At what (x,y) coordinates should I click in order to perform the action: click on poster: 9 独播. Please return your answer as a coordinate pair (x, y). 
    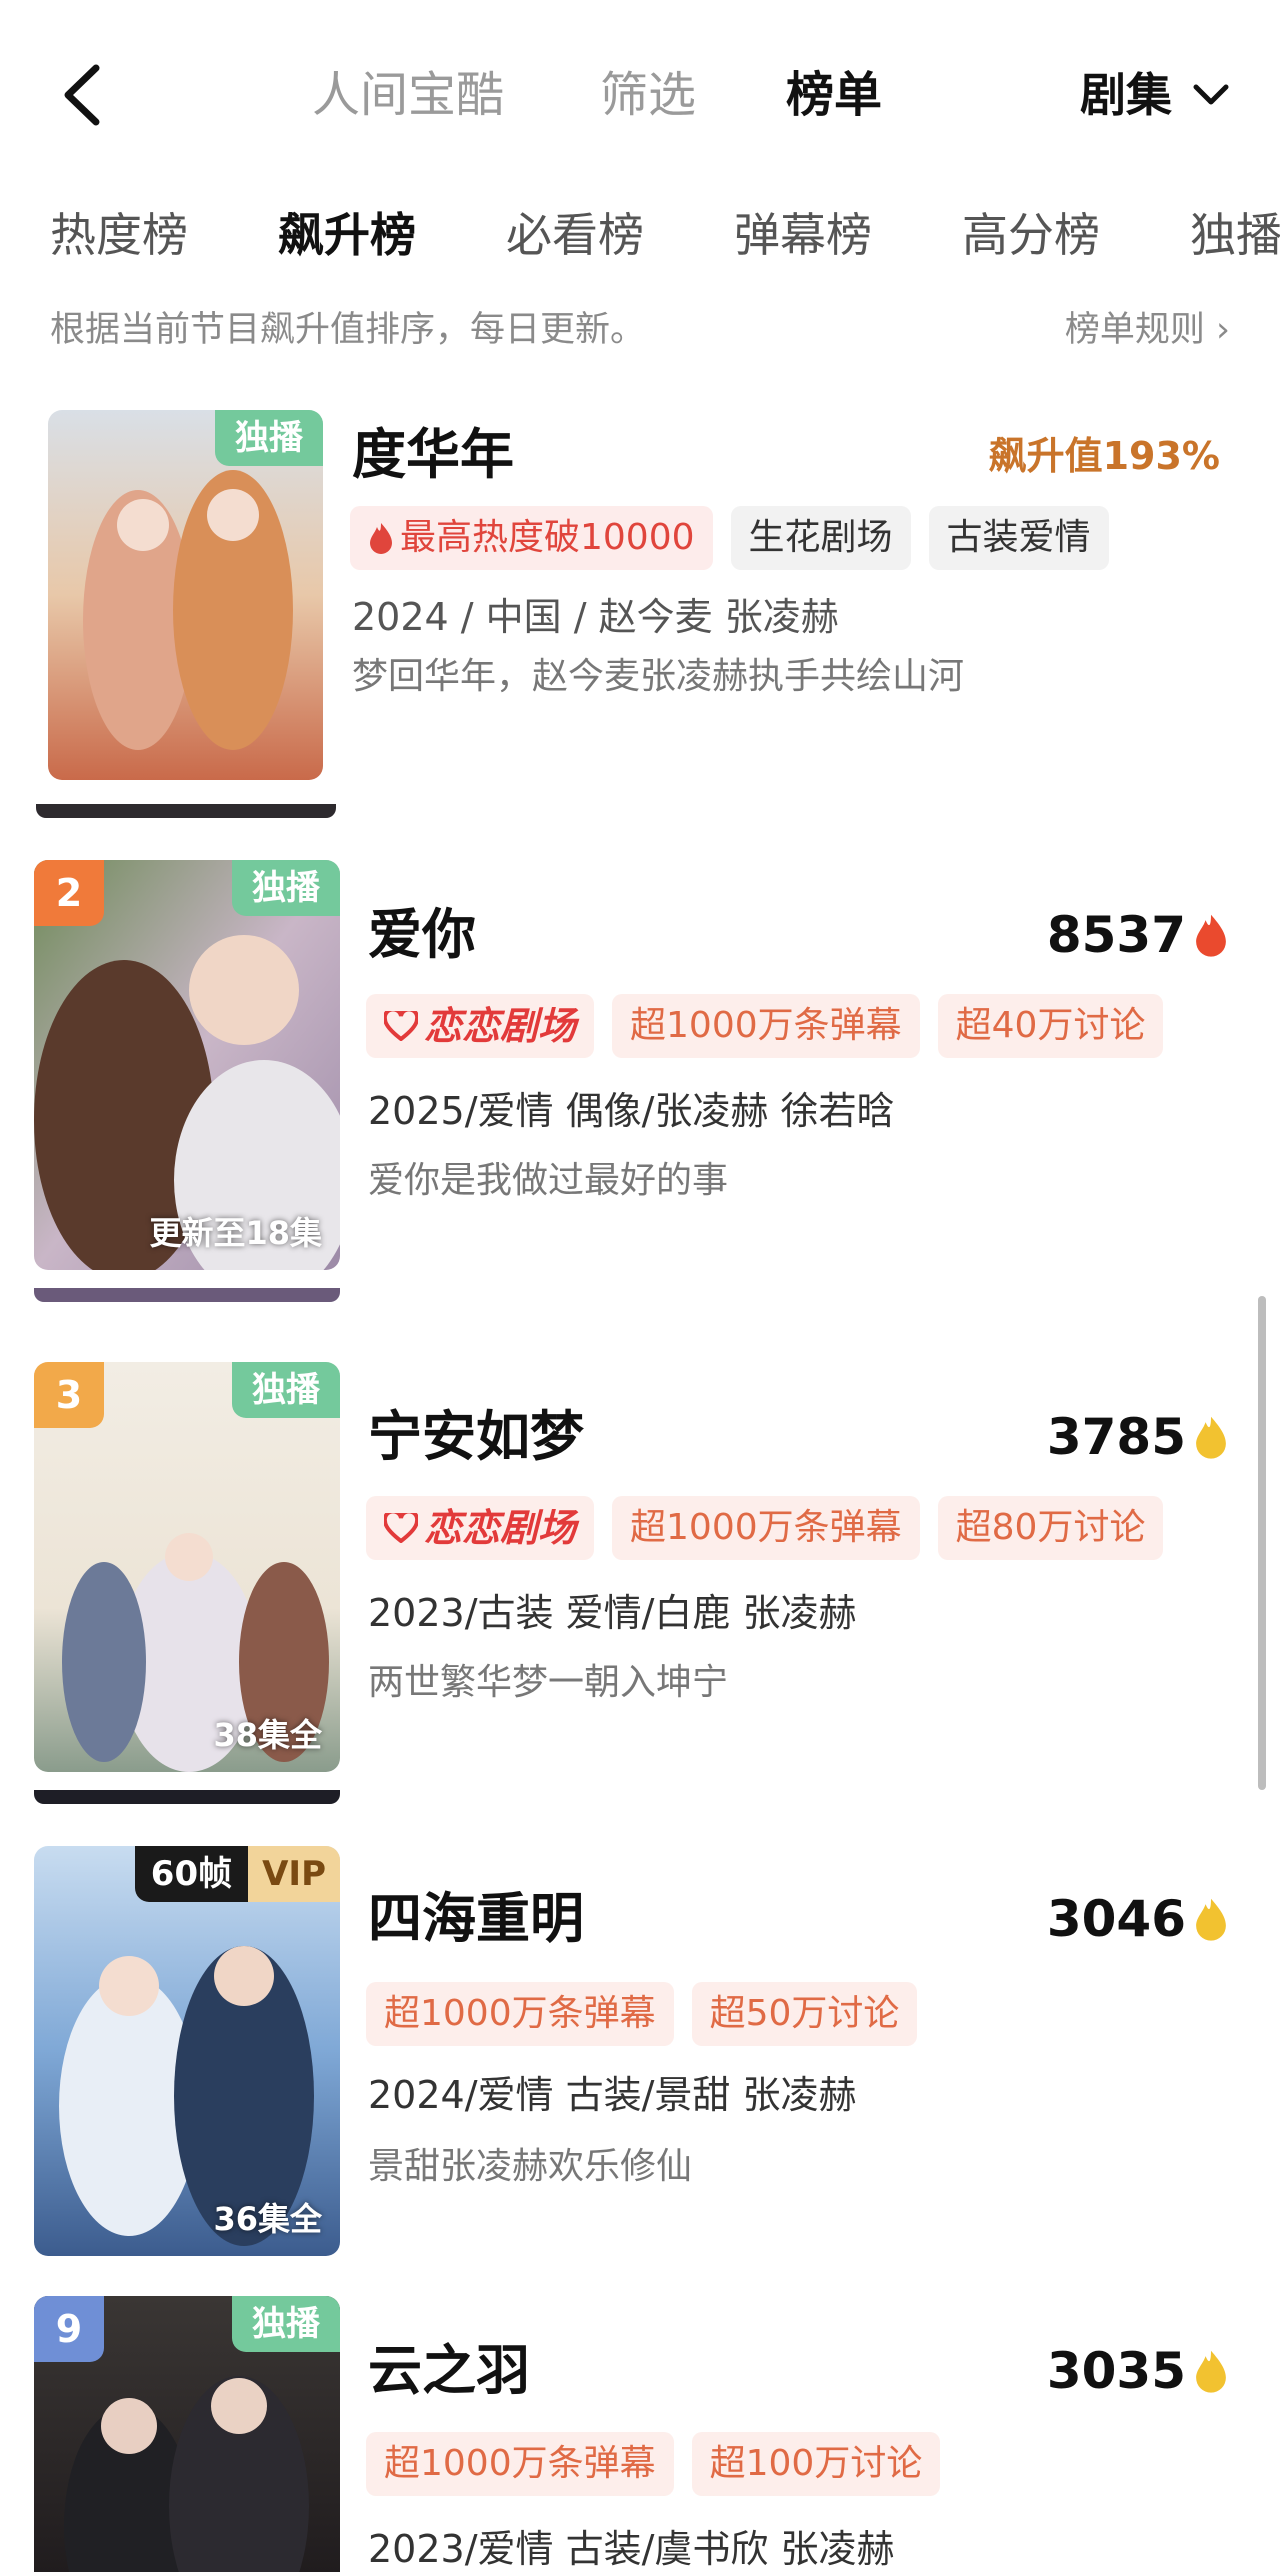
    Looking at the image, I should click on (187, 2434).